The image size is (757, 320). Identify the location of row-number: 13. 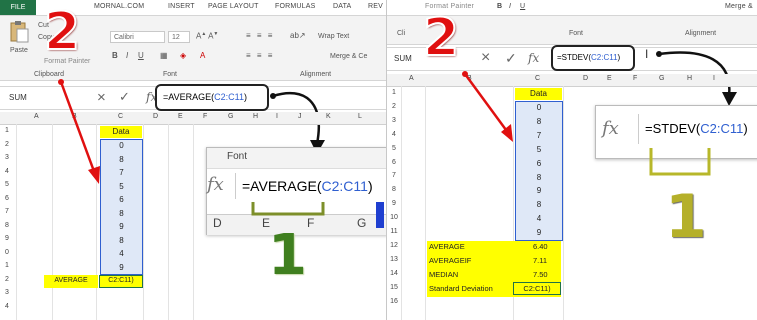
(394, 259).